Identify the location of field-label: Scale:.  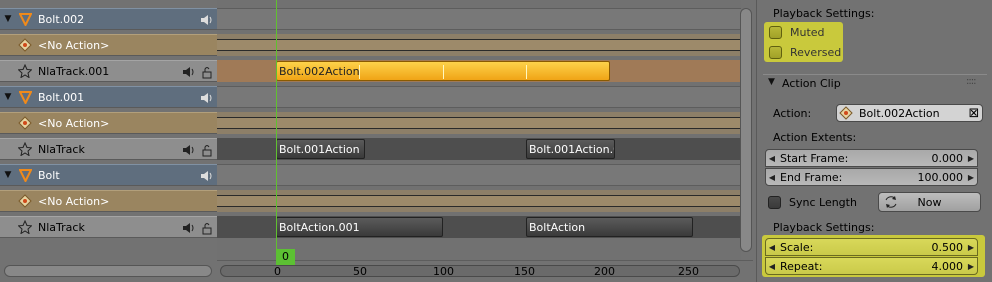
(797, 247).